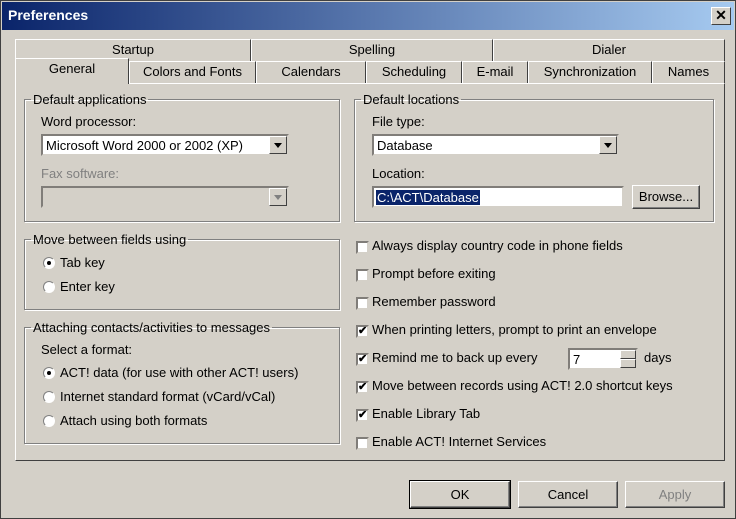 This screenshot has height=519, width=736. What do you see at coordinates (362, 275) in the screenshot?
I see `checkbox-prompt-exiting` at bounding box center [362, 275].